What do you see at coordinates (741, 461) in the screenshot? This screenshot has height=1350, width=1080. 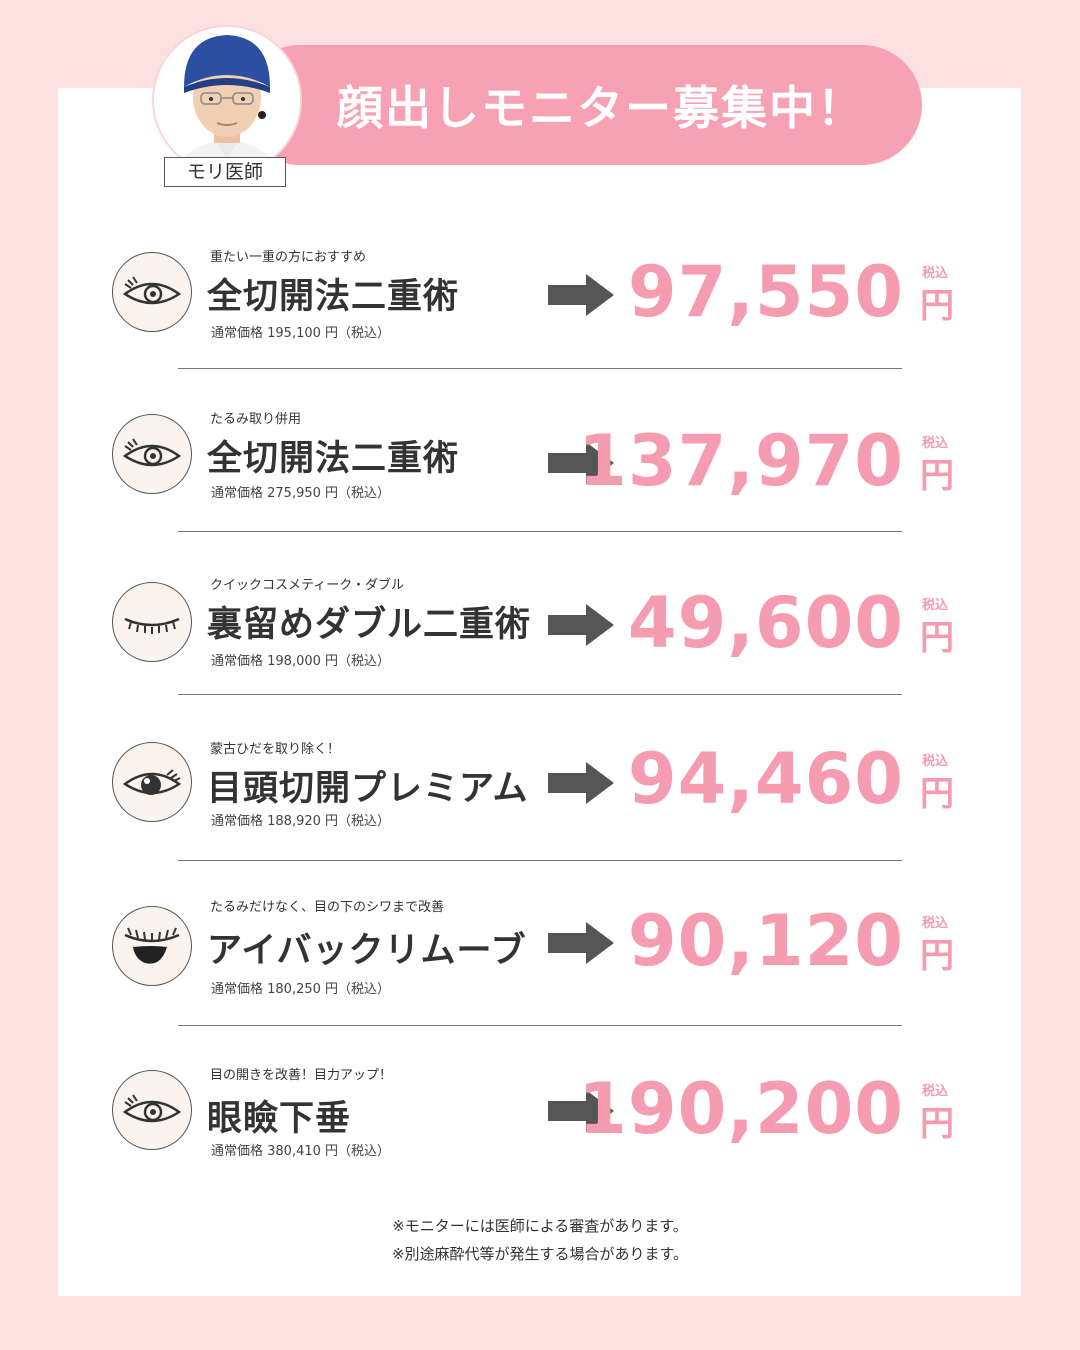 I see `monitor-price: 137,970` at bounding box center [741, 461].